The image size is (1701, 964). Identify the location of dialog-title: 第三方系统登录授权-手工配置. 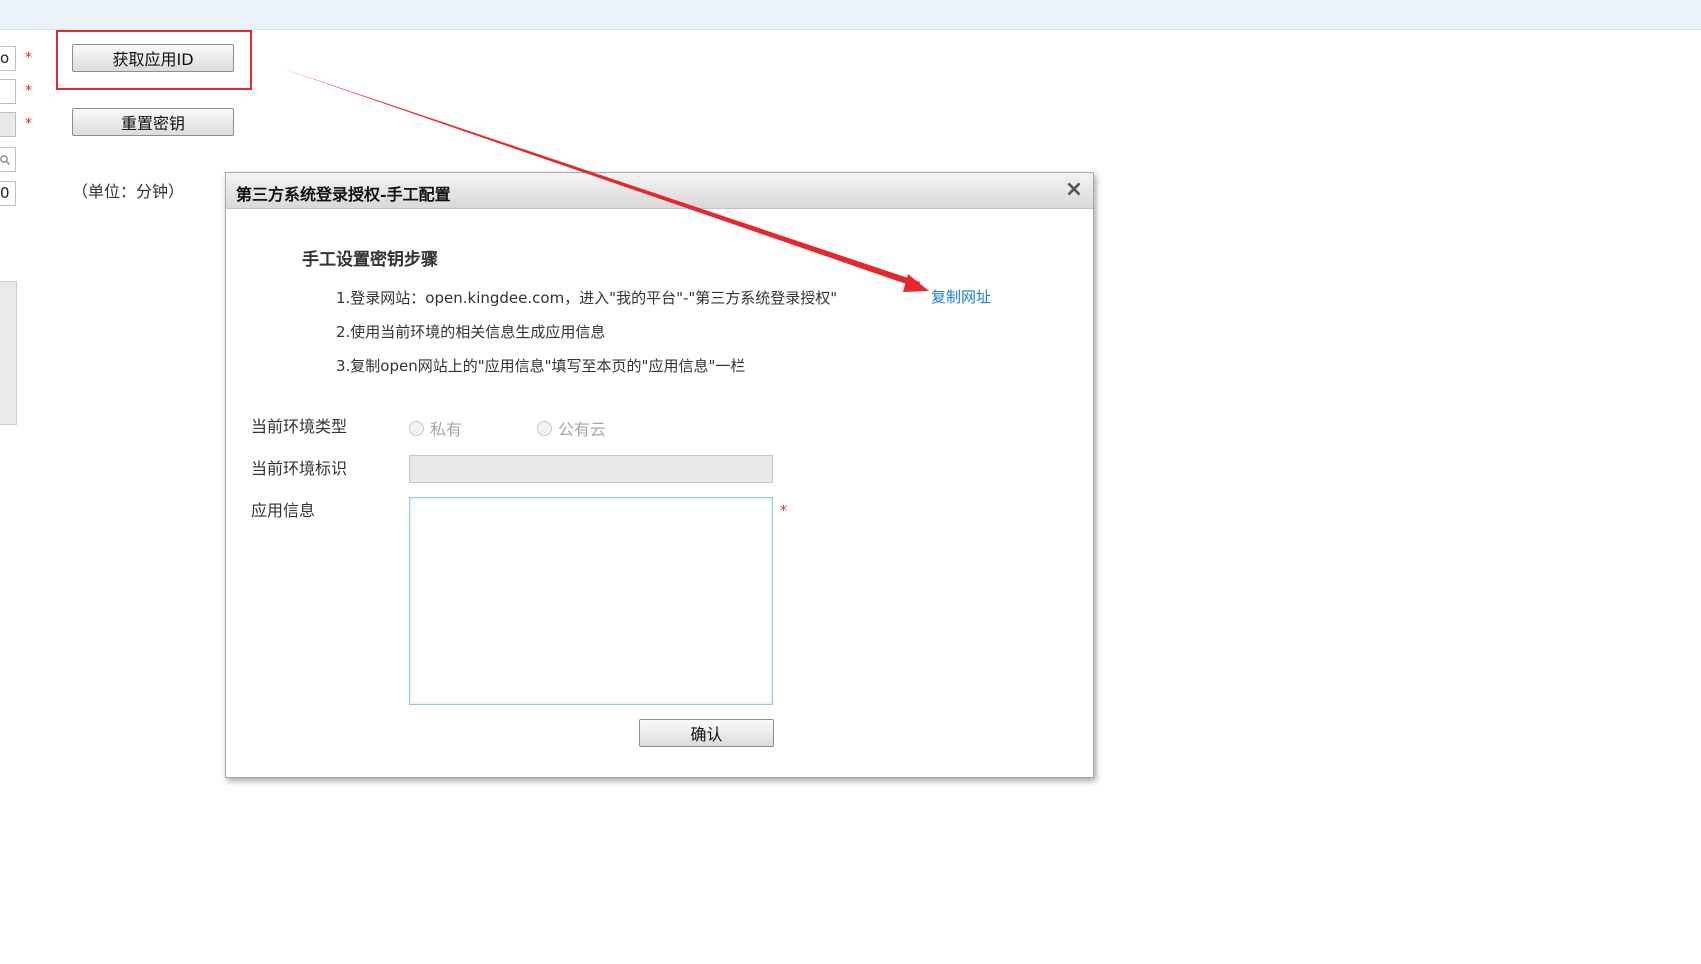
(343, 194).